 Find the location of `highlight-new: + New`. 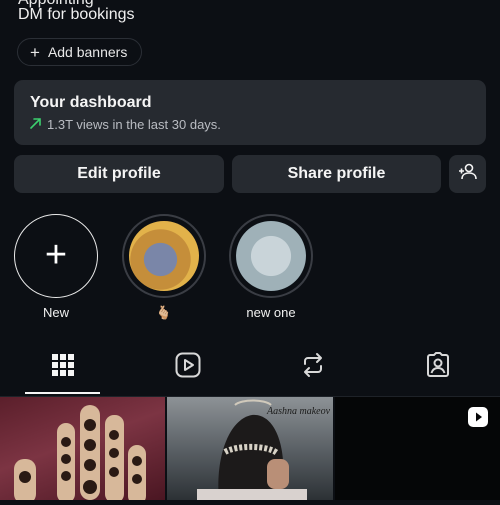

highlight-new: + New is located at coordinates (56, 267).